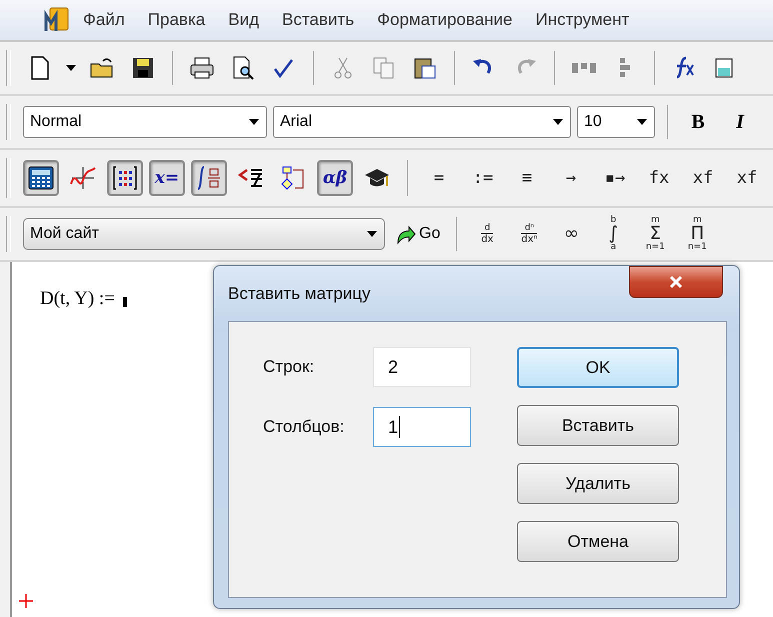  What do you see at coordinates (124, 302) in the screenshot?
I see `placeholder-marker` at bounding box center [124, 302].